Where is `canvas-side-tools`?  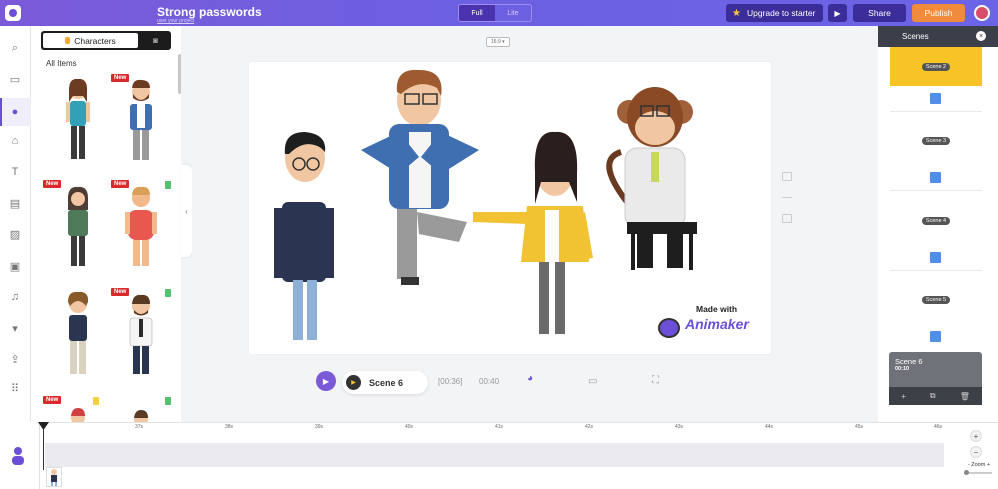
canvas-side-tools is located at coordinates (788, 205).